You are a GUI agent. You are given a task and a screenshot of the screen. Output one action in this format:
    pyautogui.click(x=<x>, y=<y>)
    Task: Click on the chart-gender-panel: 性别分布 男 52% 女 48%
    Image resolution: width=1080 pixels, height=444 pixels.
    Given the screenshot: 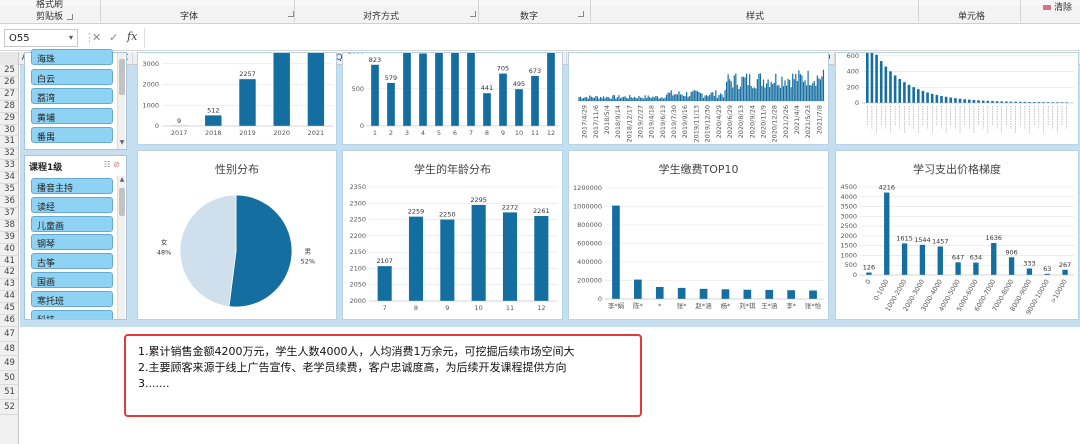 What is the action you would take?
    pyautogui.click(x=237, y=235)
    